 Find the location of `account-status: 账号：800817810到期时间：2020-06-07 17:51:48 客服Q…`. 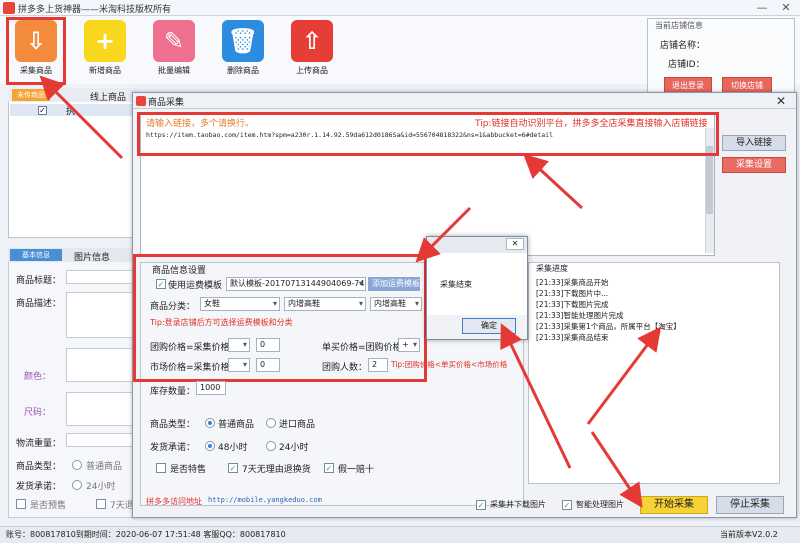

account-status: 账号：800817810到期时间：2020-06-07 17:51:48 客服Q… is located at coordinates (146, 534).